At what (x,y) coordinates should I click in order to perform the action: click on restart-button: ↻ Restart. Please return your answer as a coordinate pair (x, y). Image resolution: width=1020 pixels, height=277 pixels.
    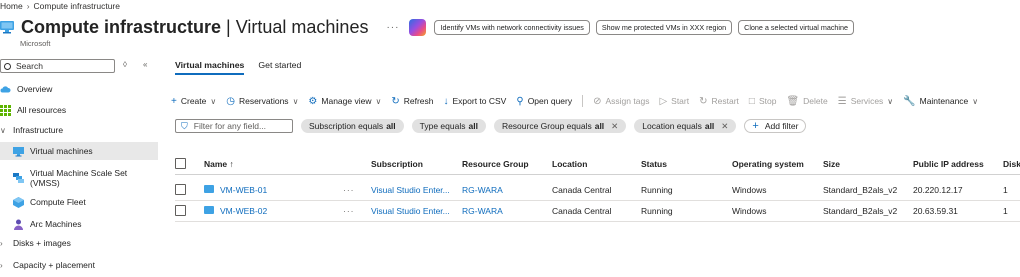
    Looking at the image, I should click on (719, 101).